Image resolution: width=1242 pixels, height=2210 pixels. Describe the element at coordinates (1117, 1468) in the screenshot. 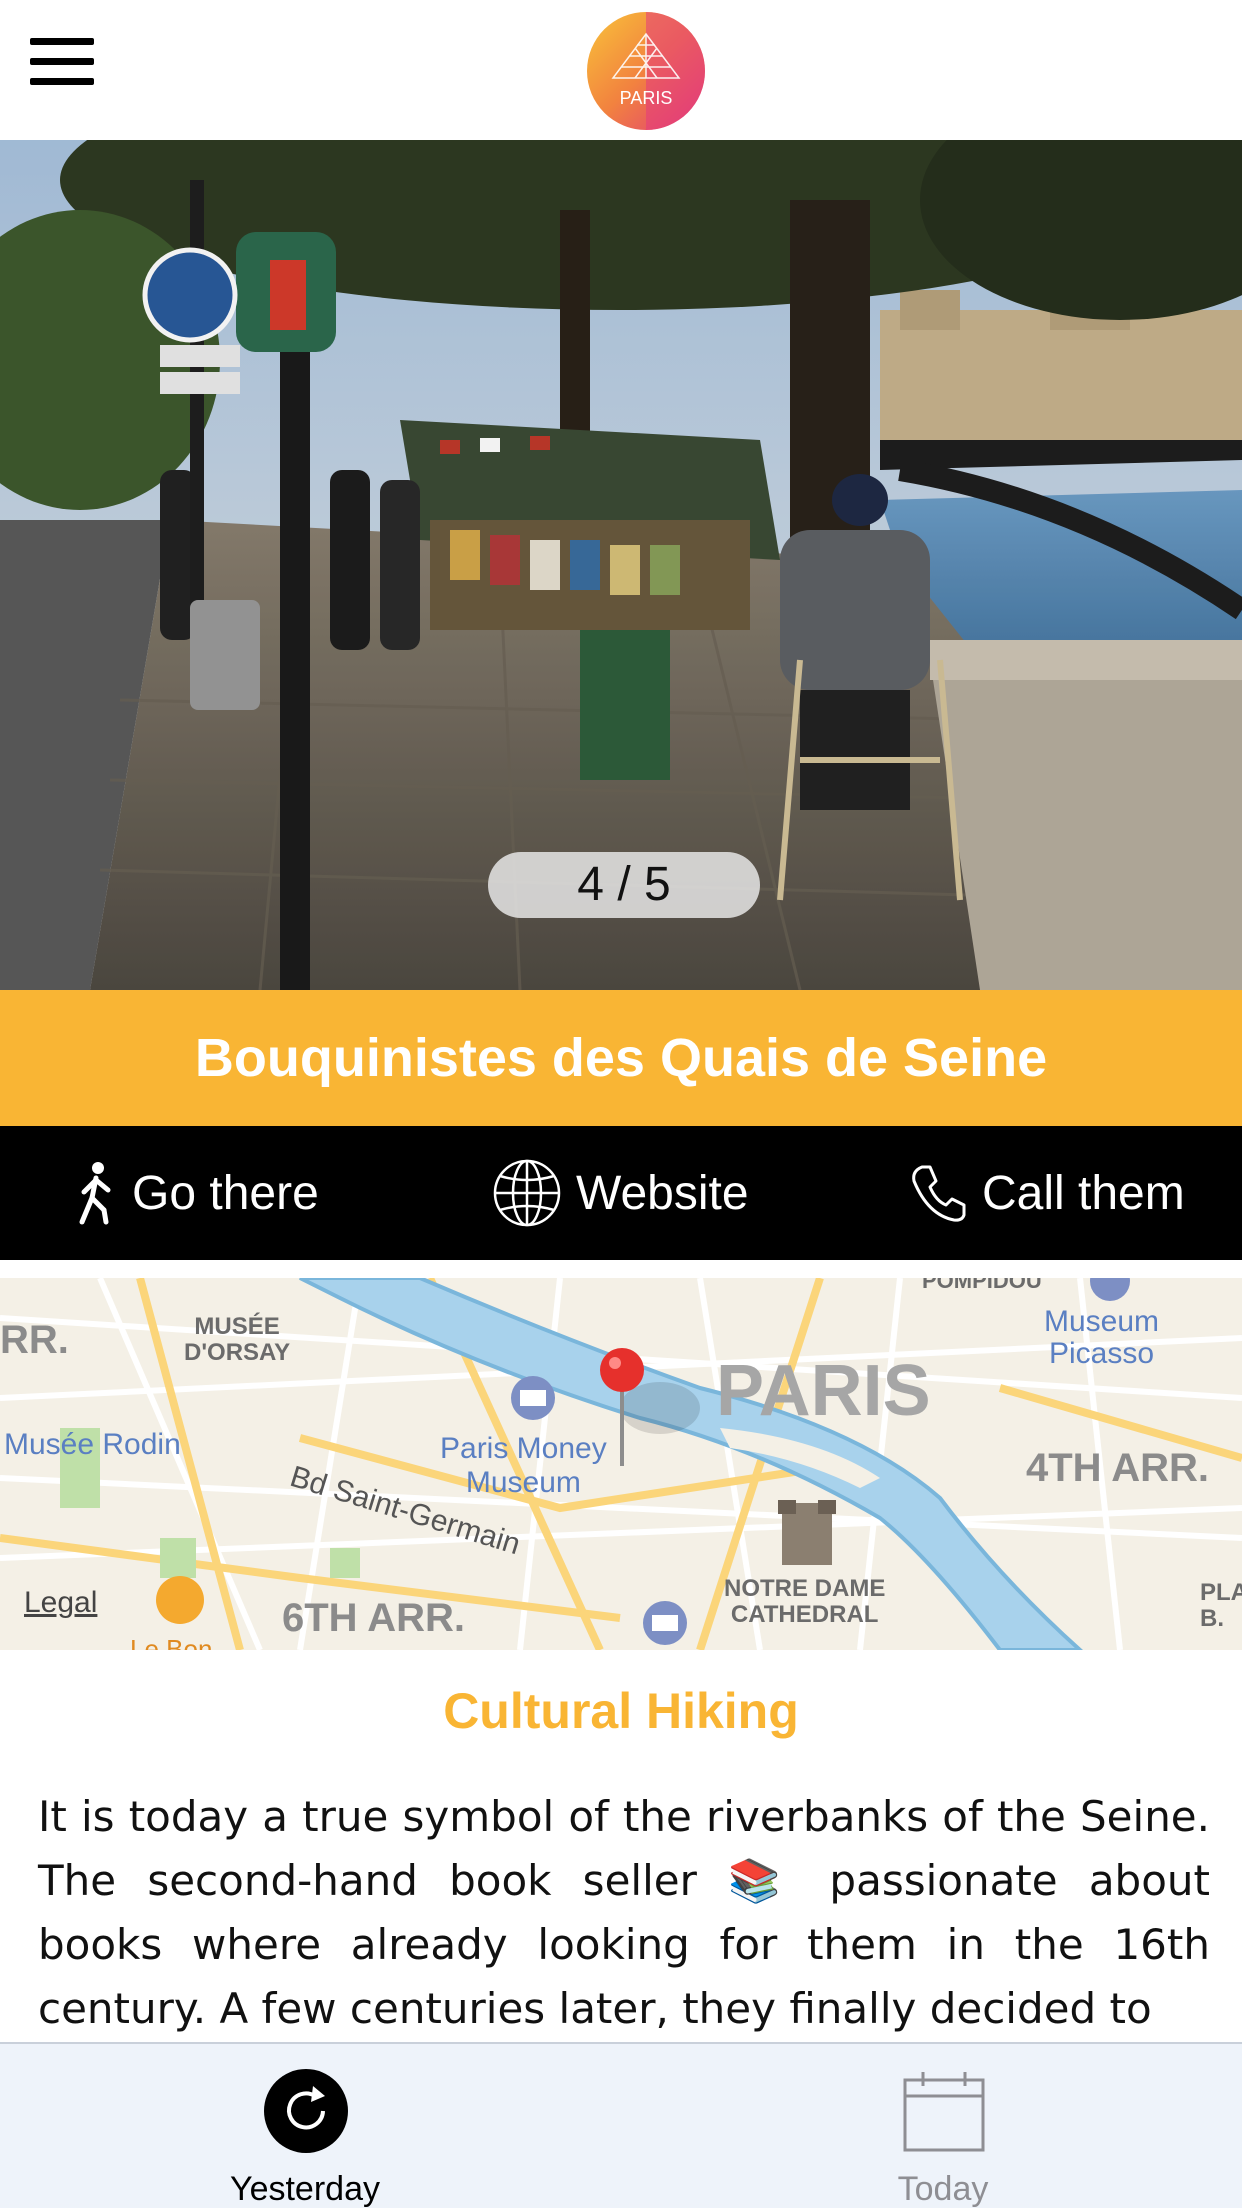

I see `map-label-fourth-arr: 4TH ARR.` at that location.